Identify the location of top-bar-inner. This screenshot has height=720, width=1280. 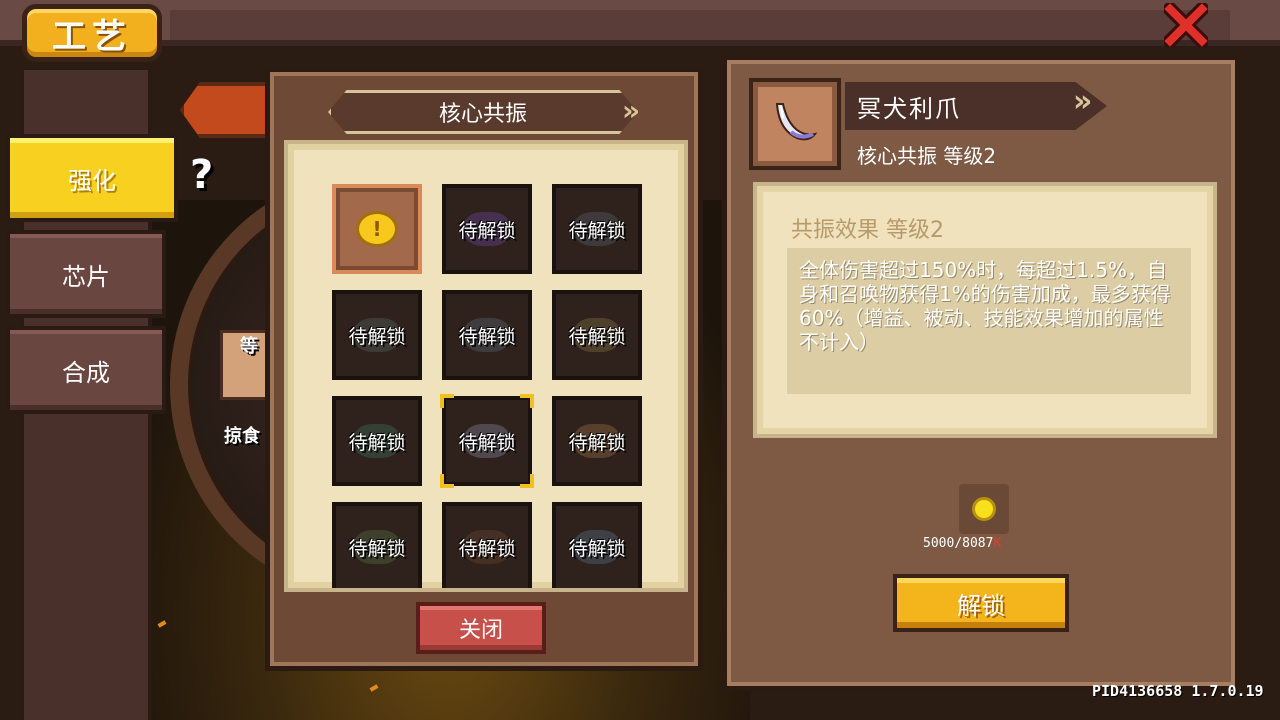
(700, 25).